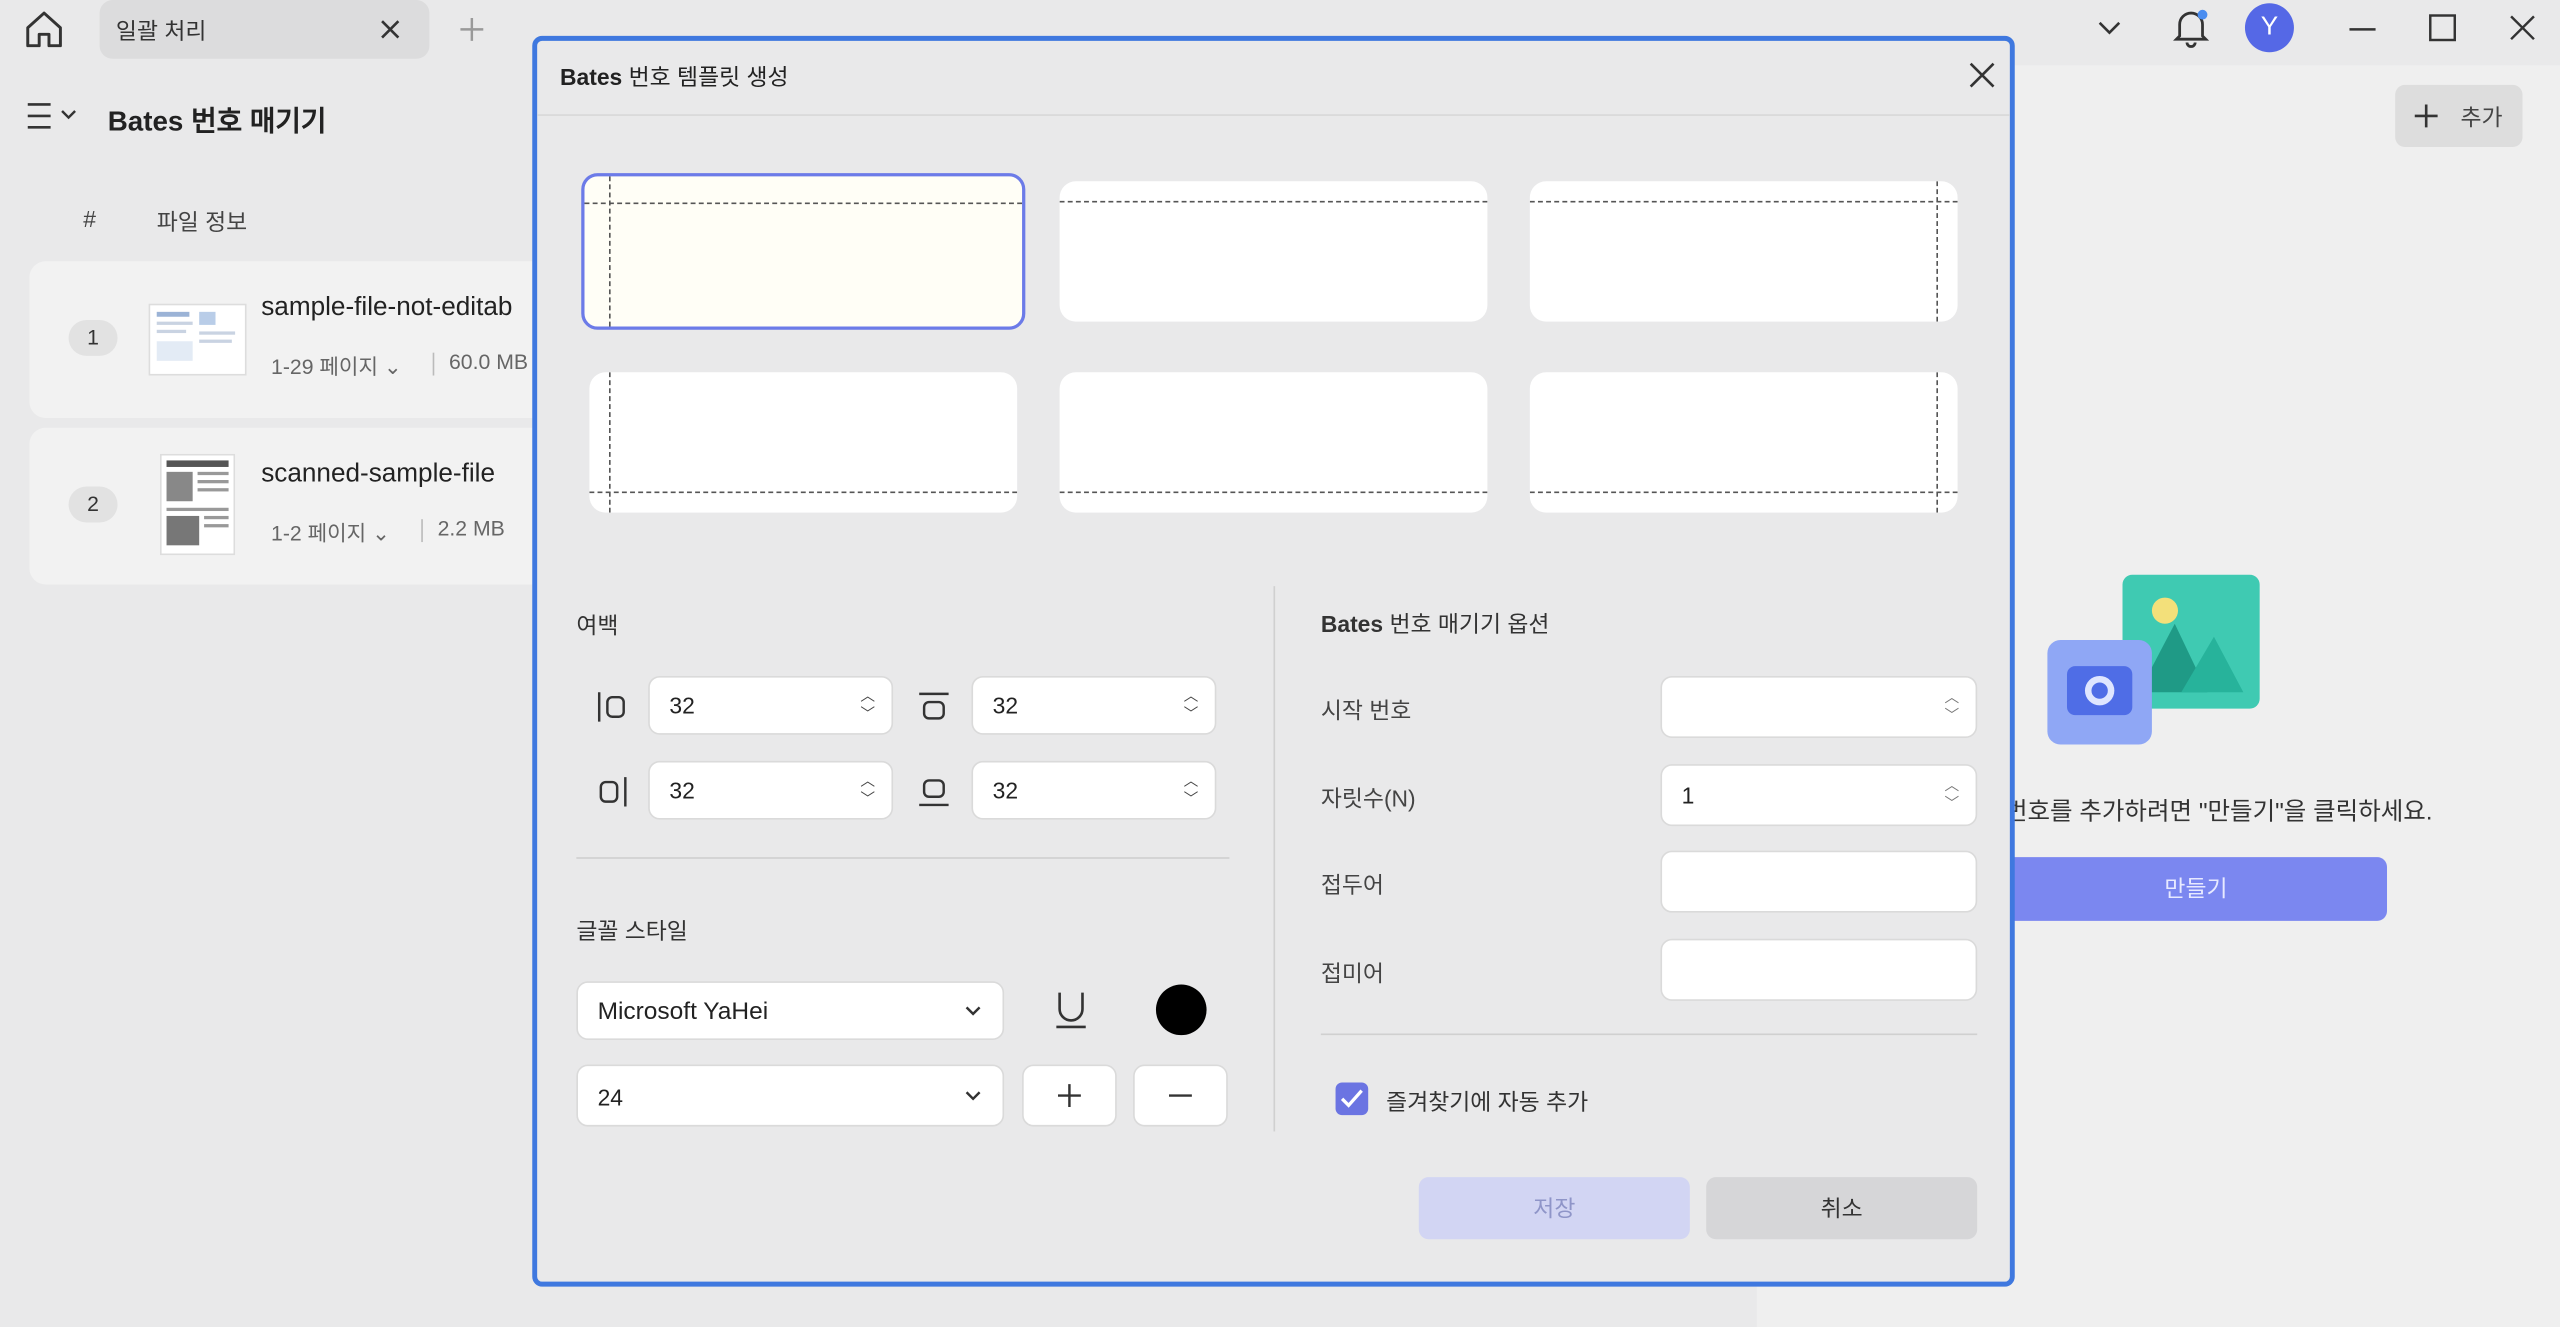 The image size is (2560, 1327). What do you see at coordinates (771, 790) in the screenshot?
I see `margin-right-stepper: 32 ︿ ﹀` at bounding box center [771, 790].